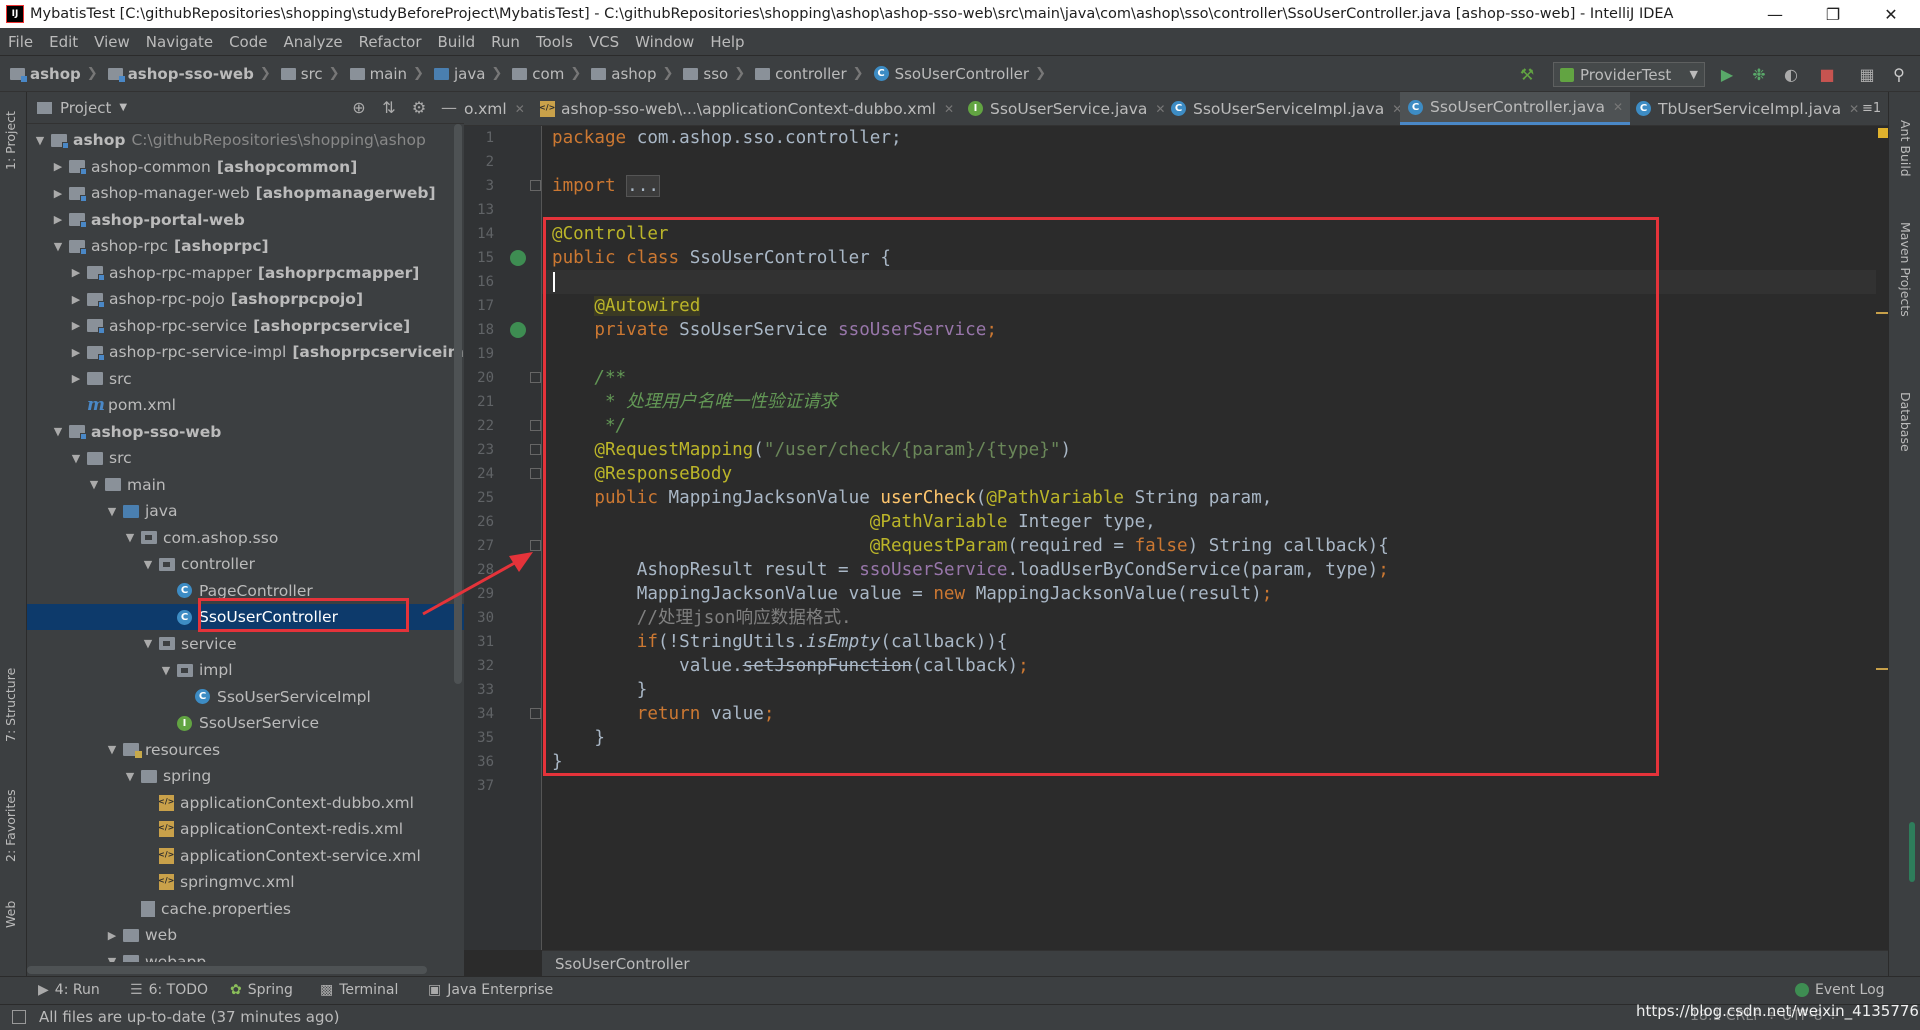 Image resolution: width=1920 pixels, height=1030 pixels. Describe the element at coordinates (179, 42) in the screenshot. I see `menu-navigate: Navigate` at that location.